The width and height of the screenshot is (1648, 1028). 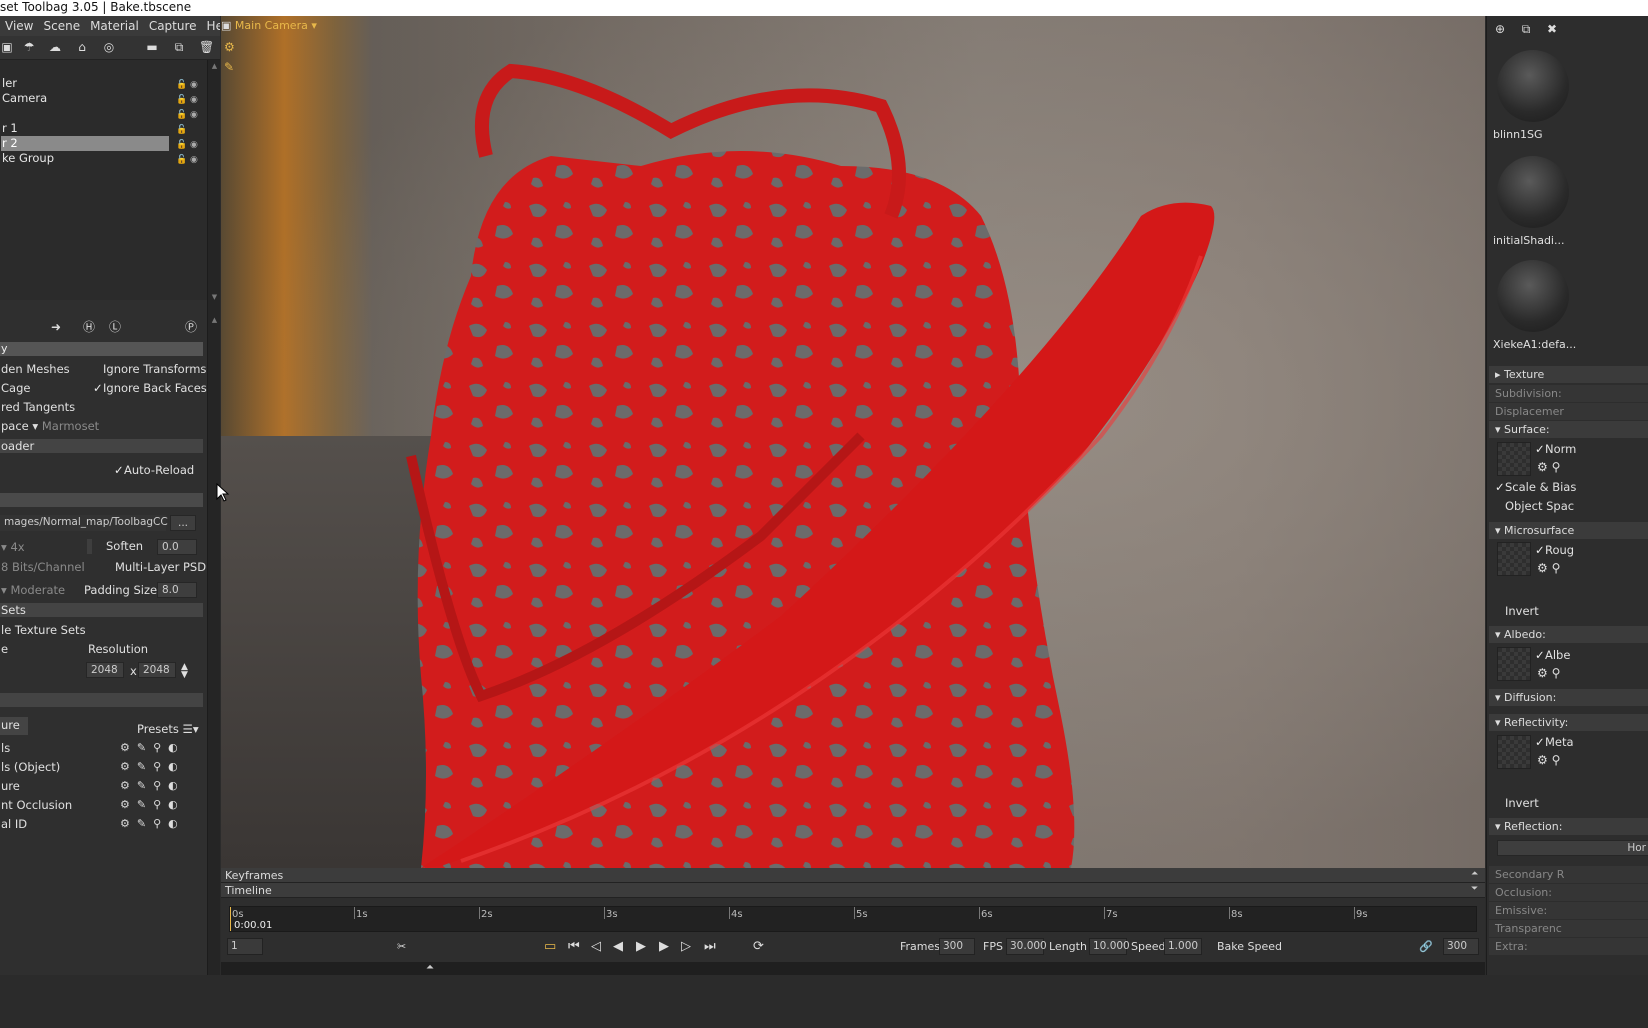 What do you see at coordinates (312, 25) in the screenshot?
I see `chevron-down-icon: ▾` at bounding box center [312, 25].